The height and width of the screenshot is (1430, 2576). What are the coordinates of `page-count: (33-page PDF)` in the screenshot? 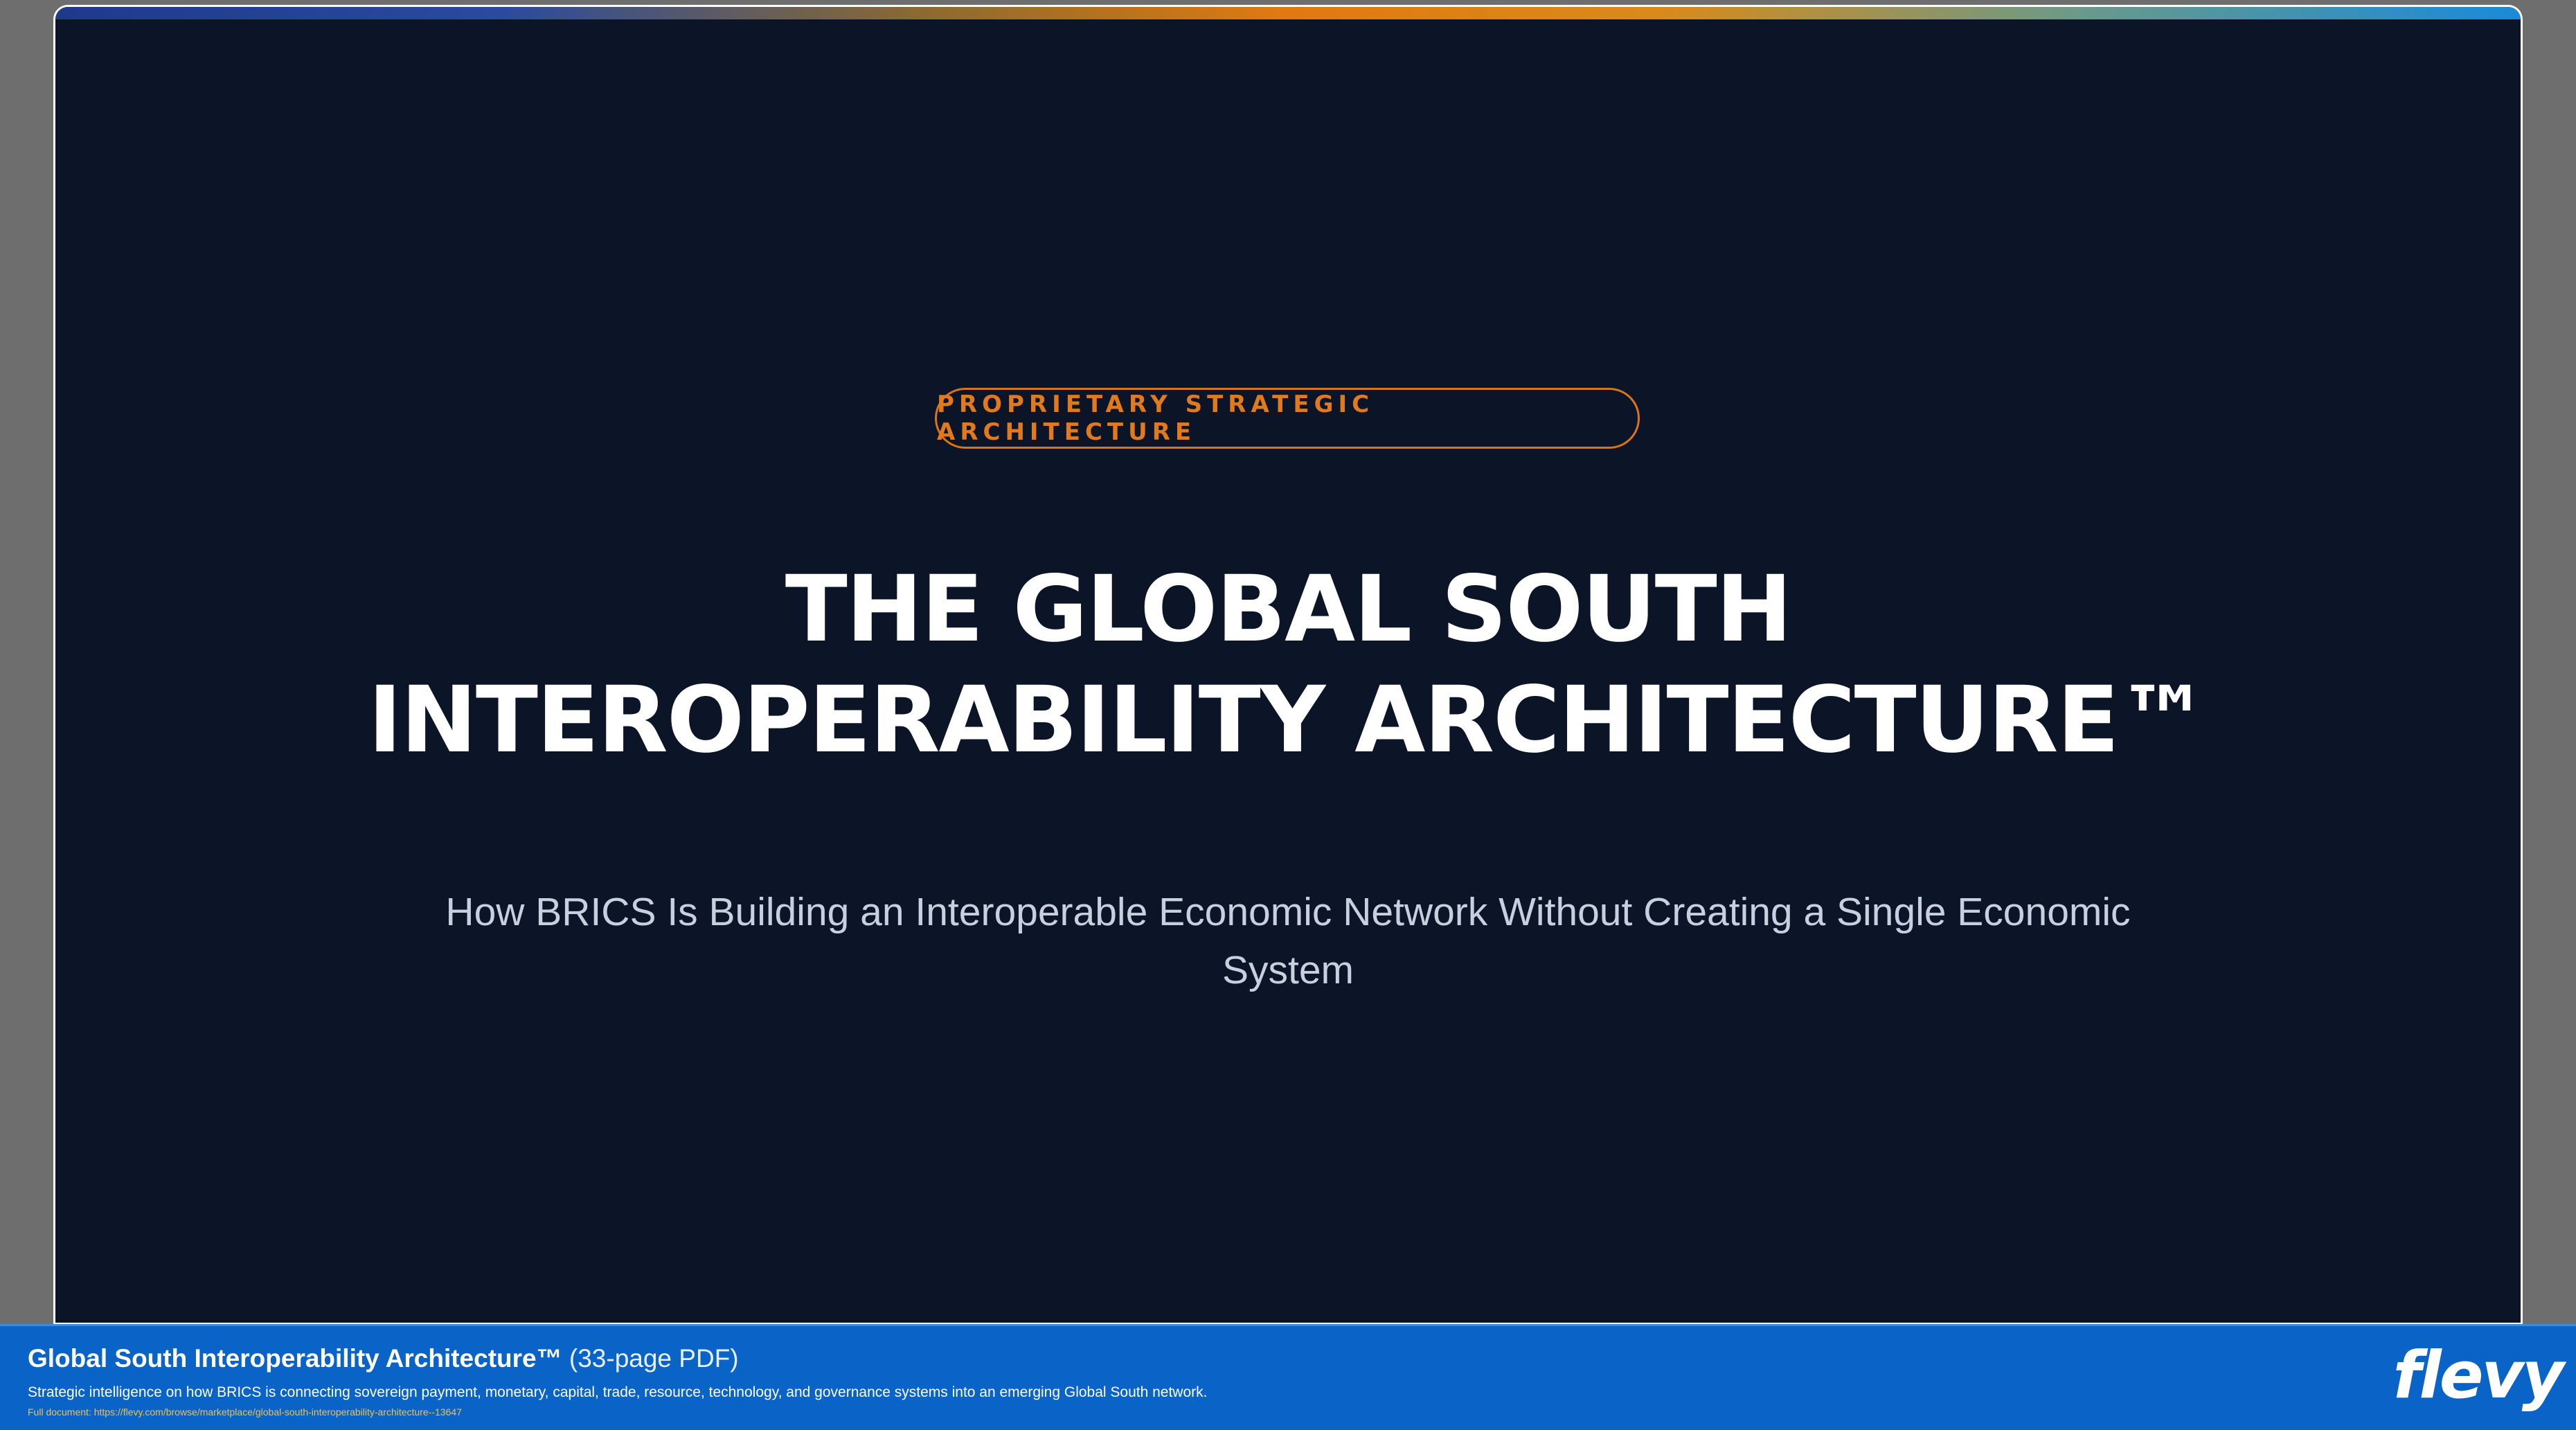 It's located at (654, 1358).